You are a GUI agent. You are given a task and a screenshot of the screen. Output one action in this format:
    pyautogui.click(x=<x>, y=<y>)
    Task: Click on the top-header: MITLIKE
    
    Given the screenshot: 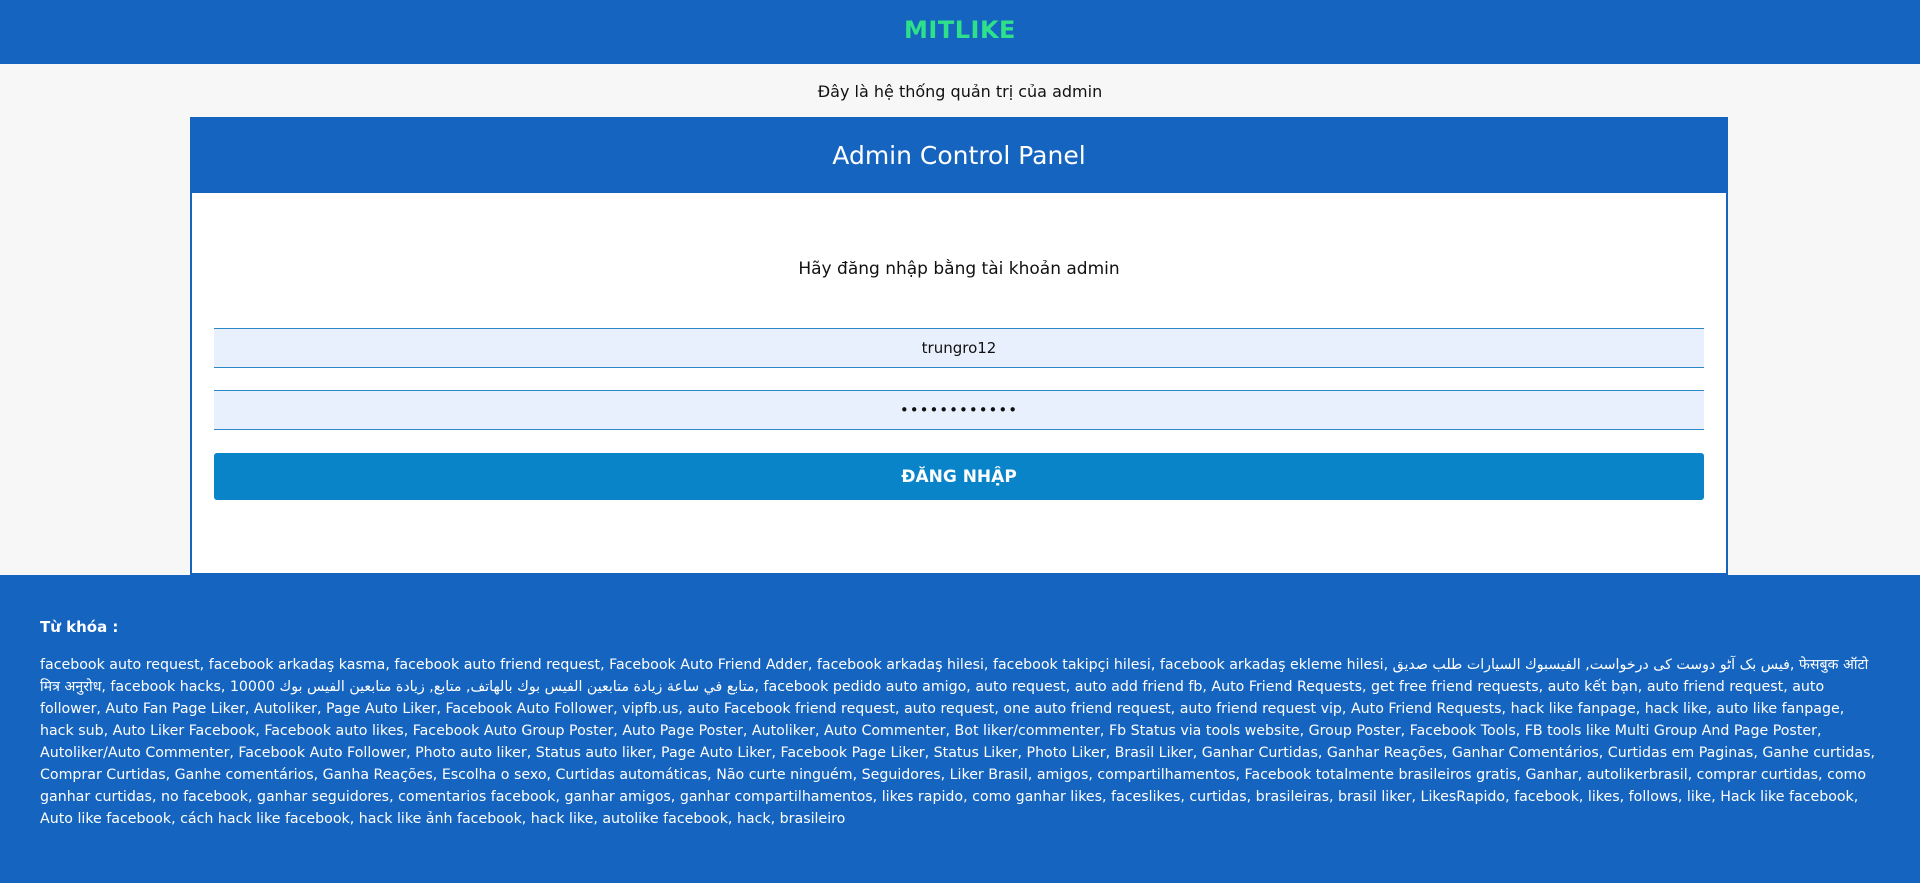 What is the action you would take?
    pyautogui.click(x=960, y=32)
    